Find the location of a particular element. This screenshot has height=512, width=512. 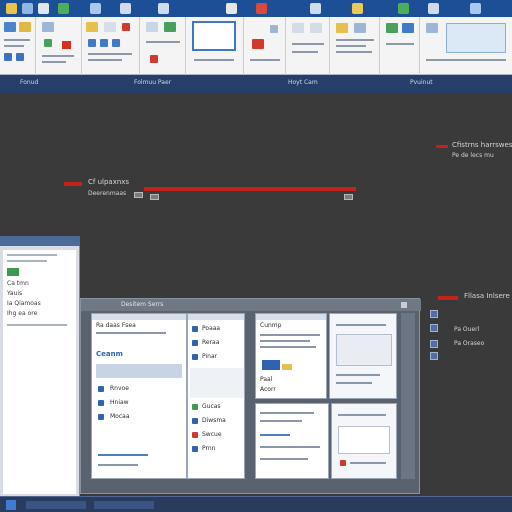

help-icon is located at coordinates (433, 8).